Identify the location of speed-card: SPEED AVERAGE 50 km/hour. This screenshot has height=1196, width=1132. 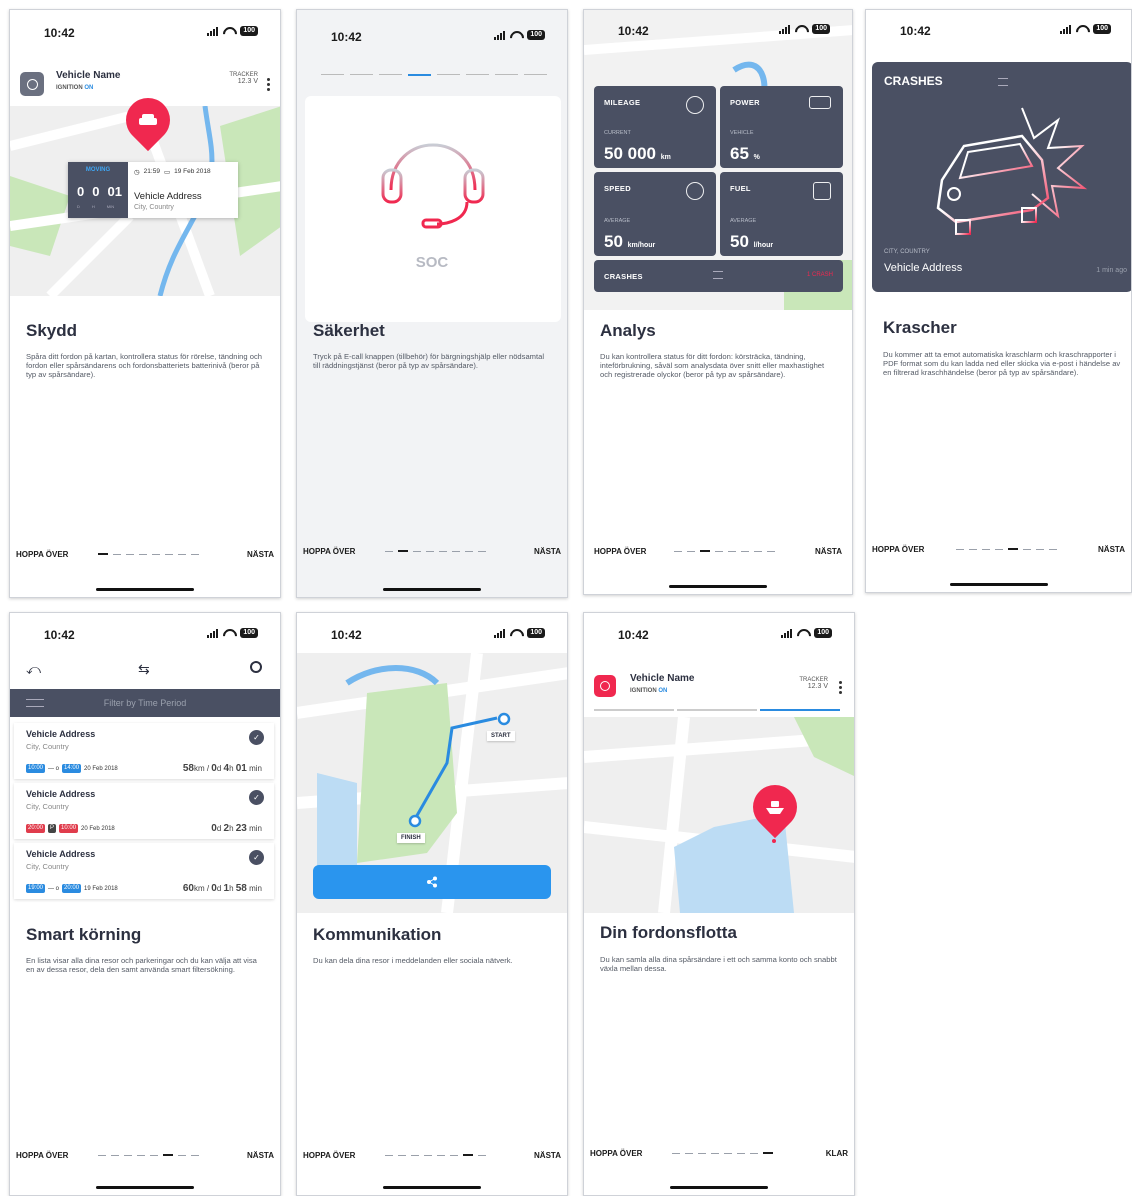
(655, 214).